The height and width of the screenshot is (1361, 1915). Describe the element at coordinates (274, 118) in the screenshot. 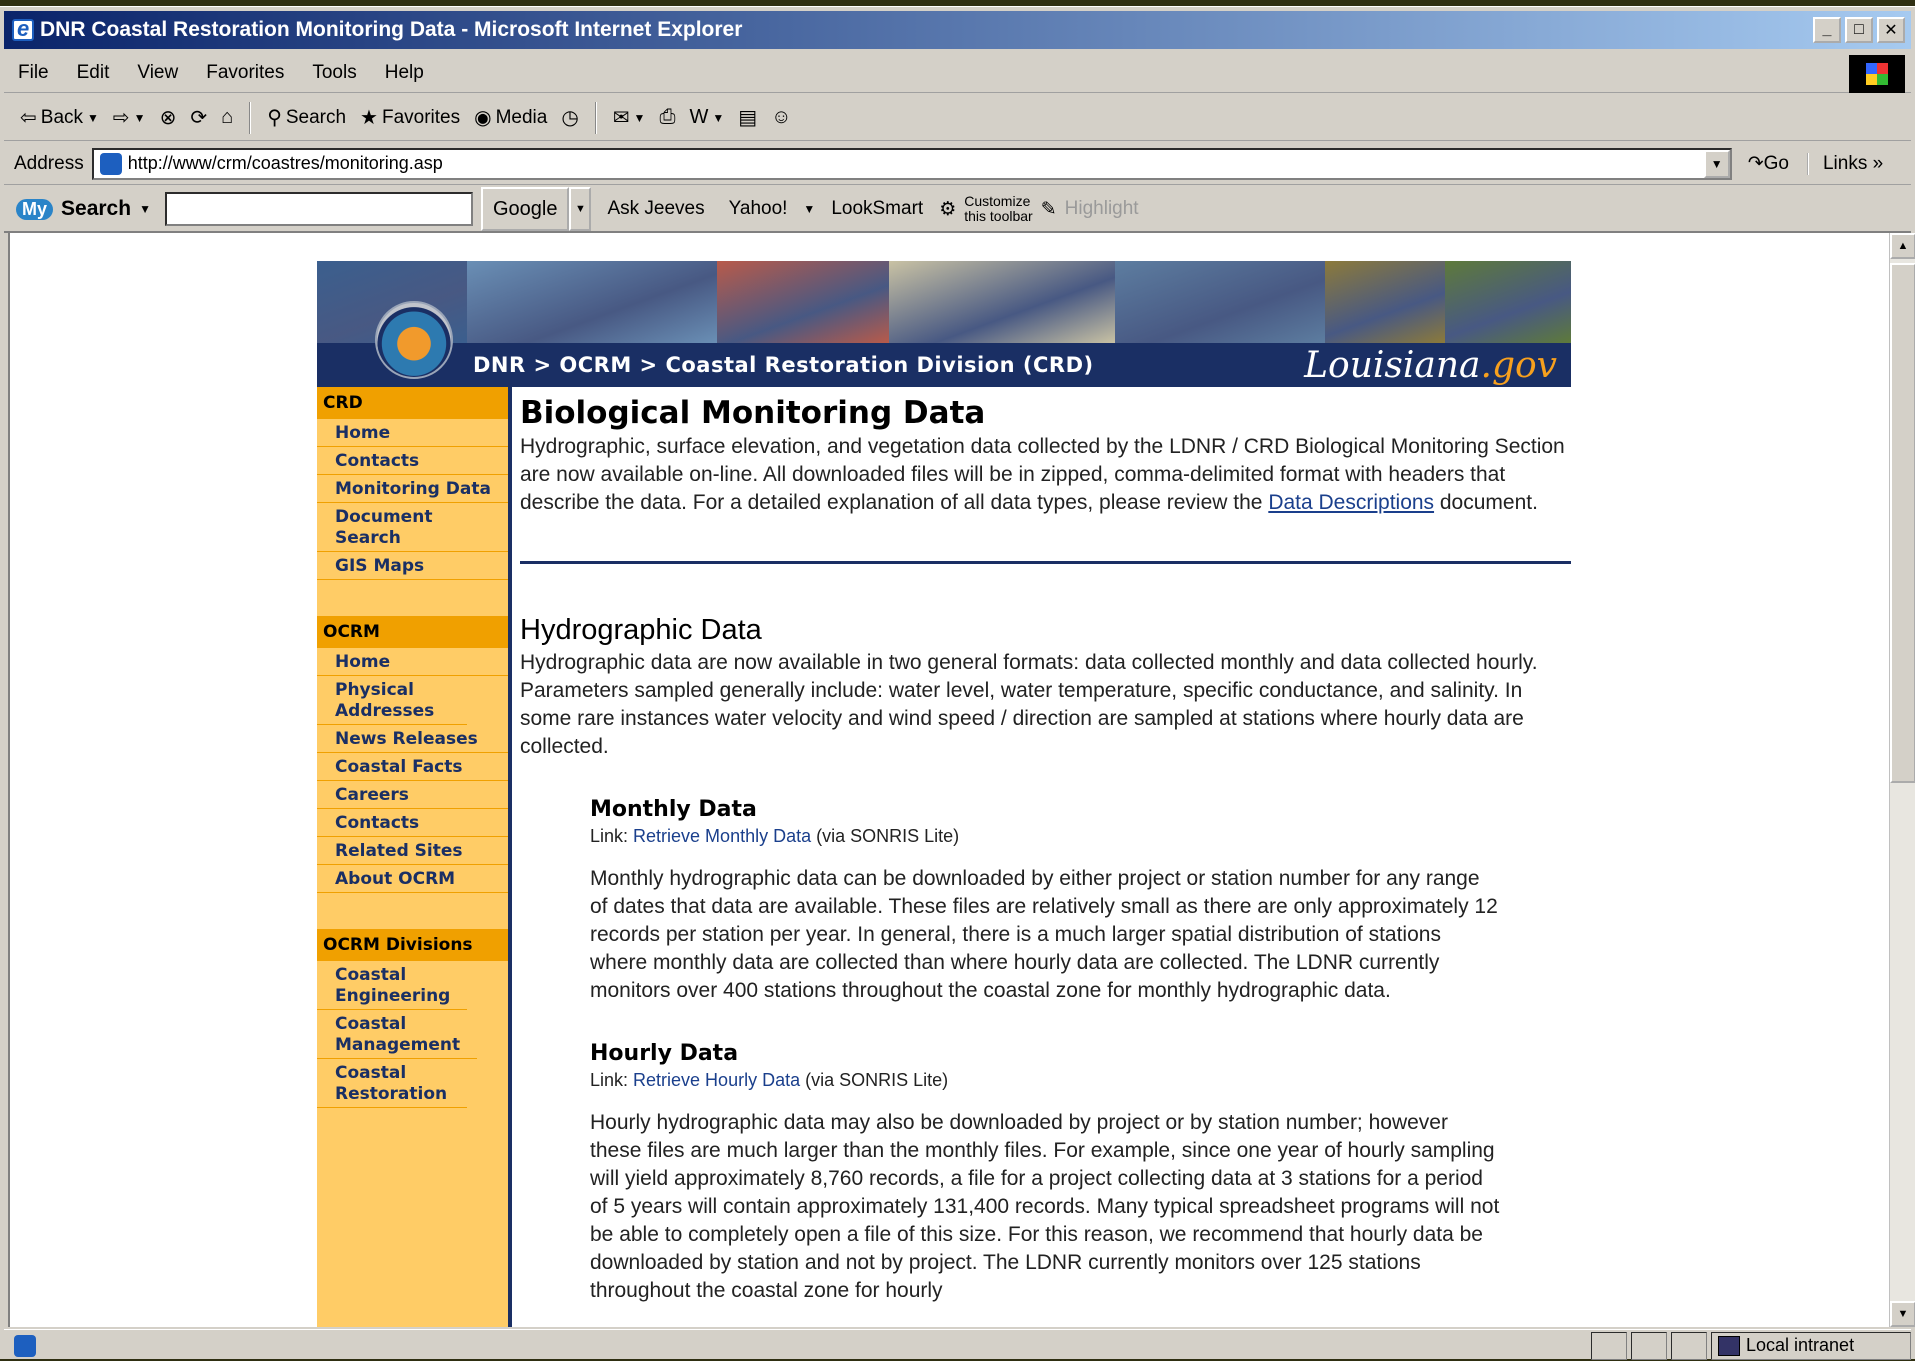

I see `search-icon: ⚲` at that location.